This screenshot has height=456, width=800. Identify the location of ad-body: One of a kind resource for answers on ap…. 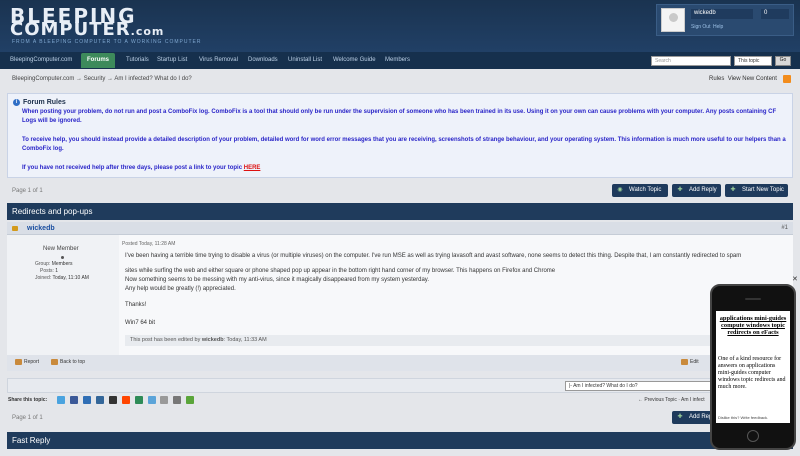
(752, 373).